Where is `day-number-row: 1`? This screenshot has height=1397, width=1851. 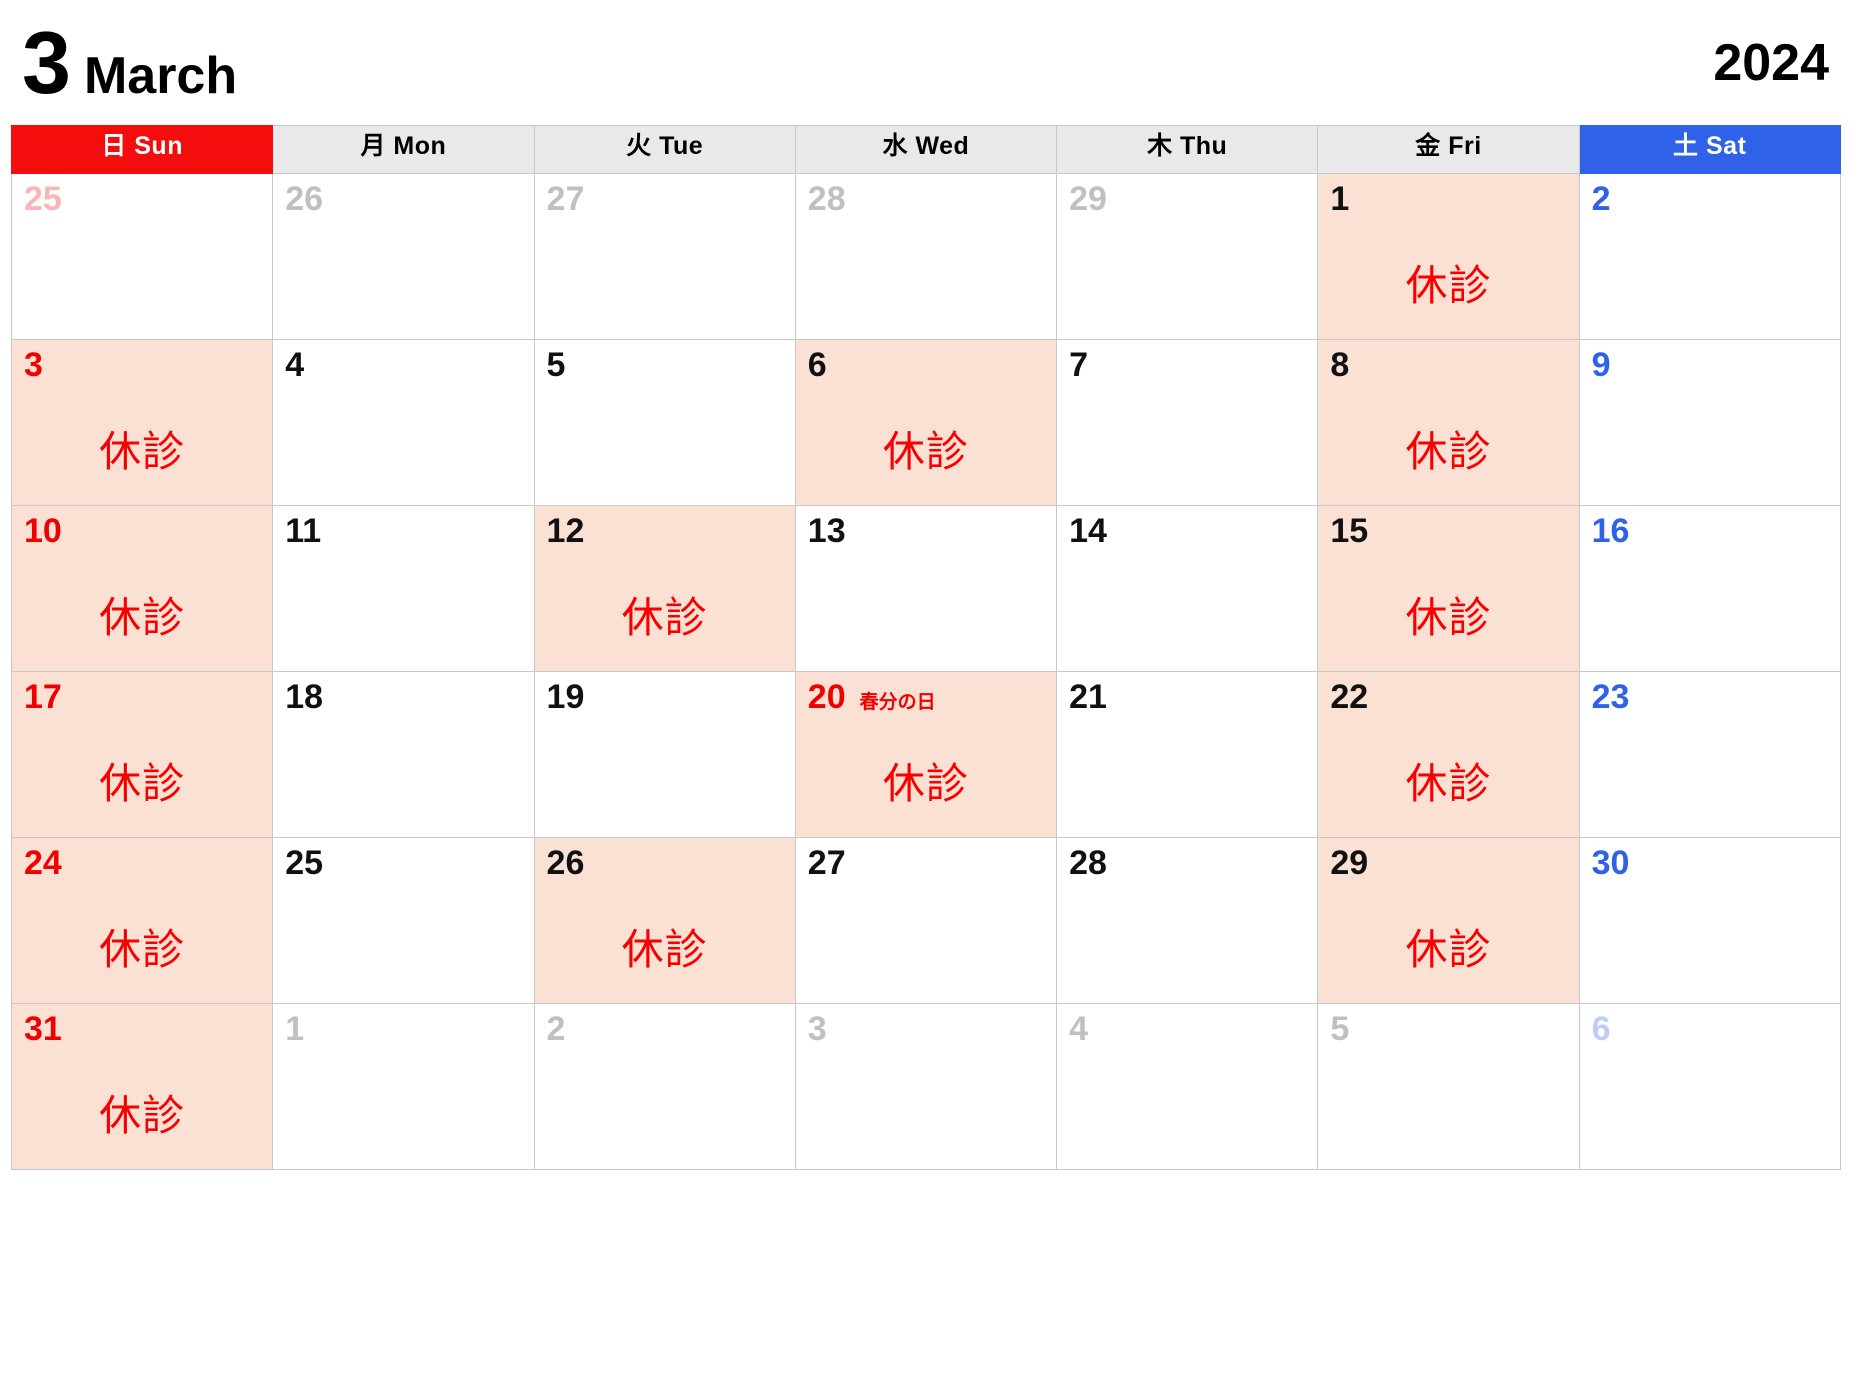 day-number-row: 1 is located at coordinates (403, 1026).